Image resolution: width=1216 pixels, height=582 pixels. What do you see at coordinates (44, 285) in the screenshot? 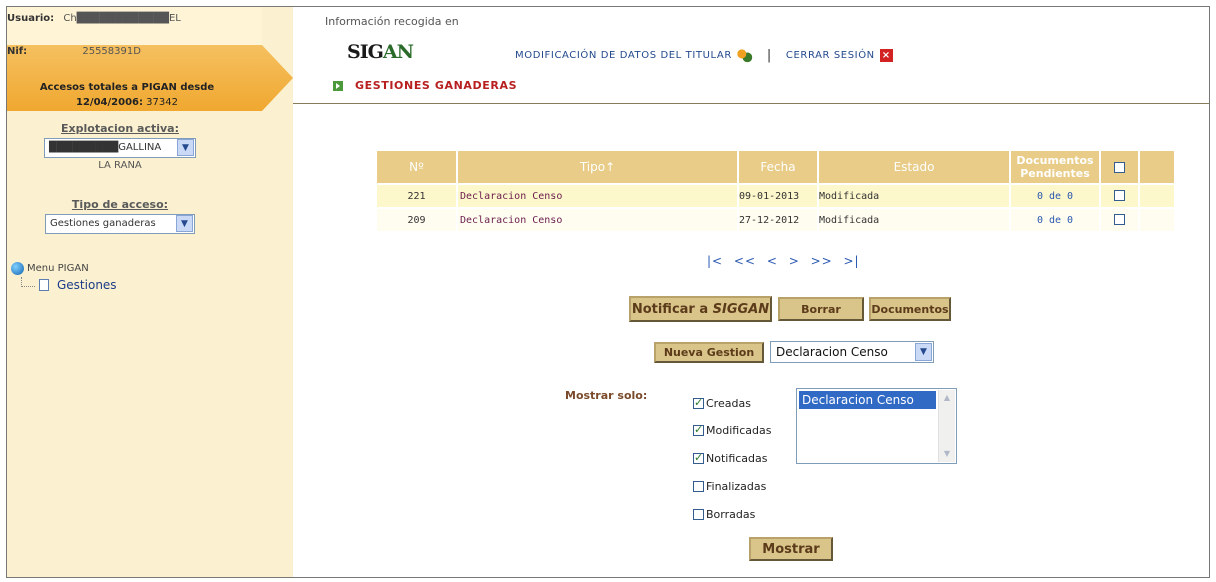
I see `document-icon` at bounding box center [44, 285].